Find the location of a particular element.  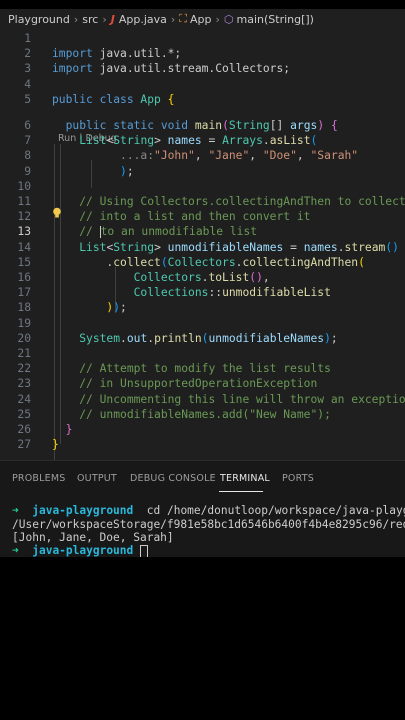

code-token: toList is located at coordinates (229, 277).